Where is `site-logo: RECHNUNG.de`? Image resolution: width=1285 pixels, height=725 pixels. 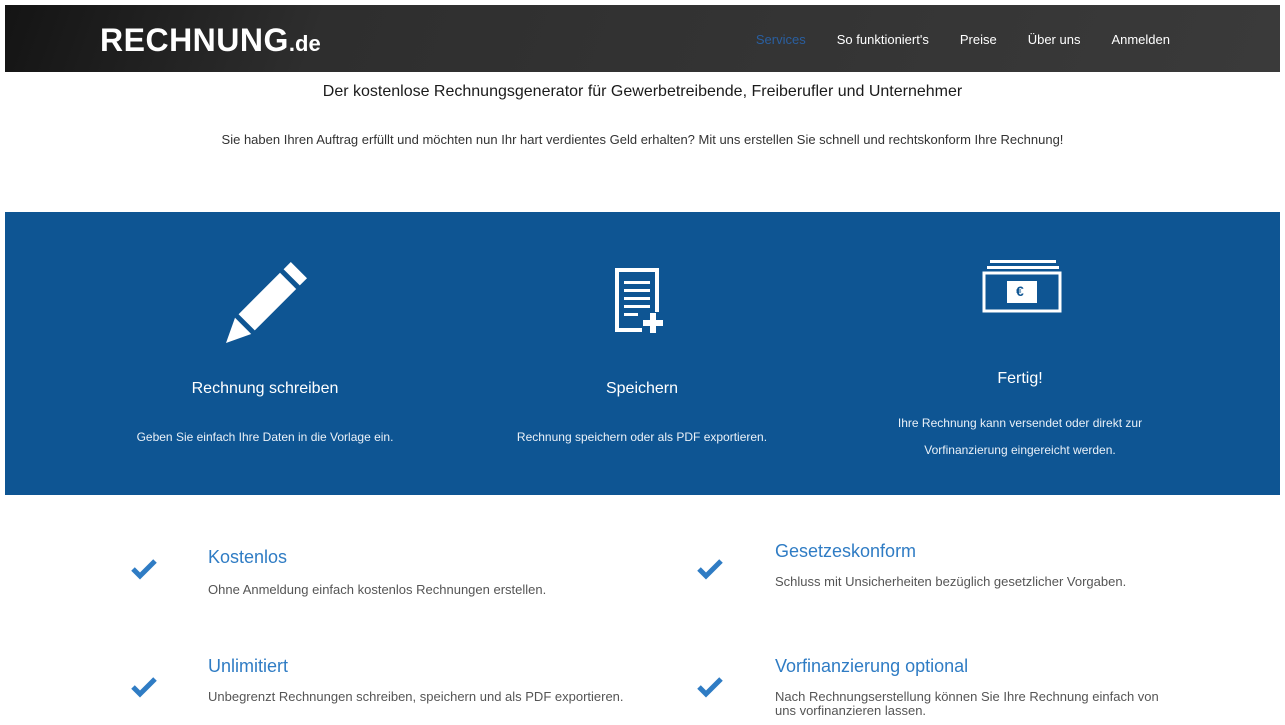
site-logo: RECHNUNG.de is located at coordinates (210, 40).